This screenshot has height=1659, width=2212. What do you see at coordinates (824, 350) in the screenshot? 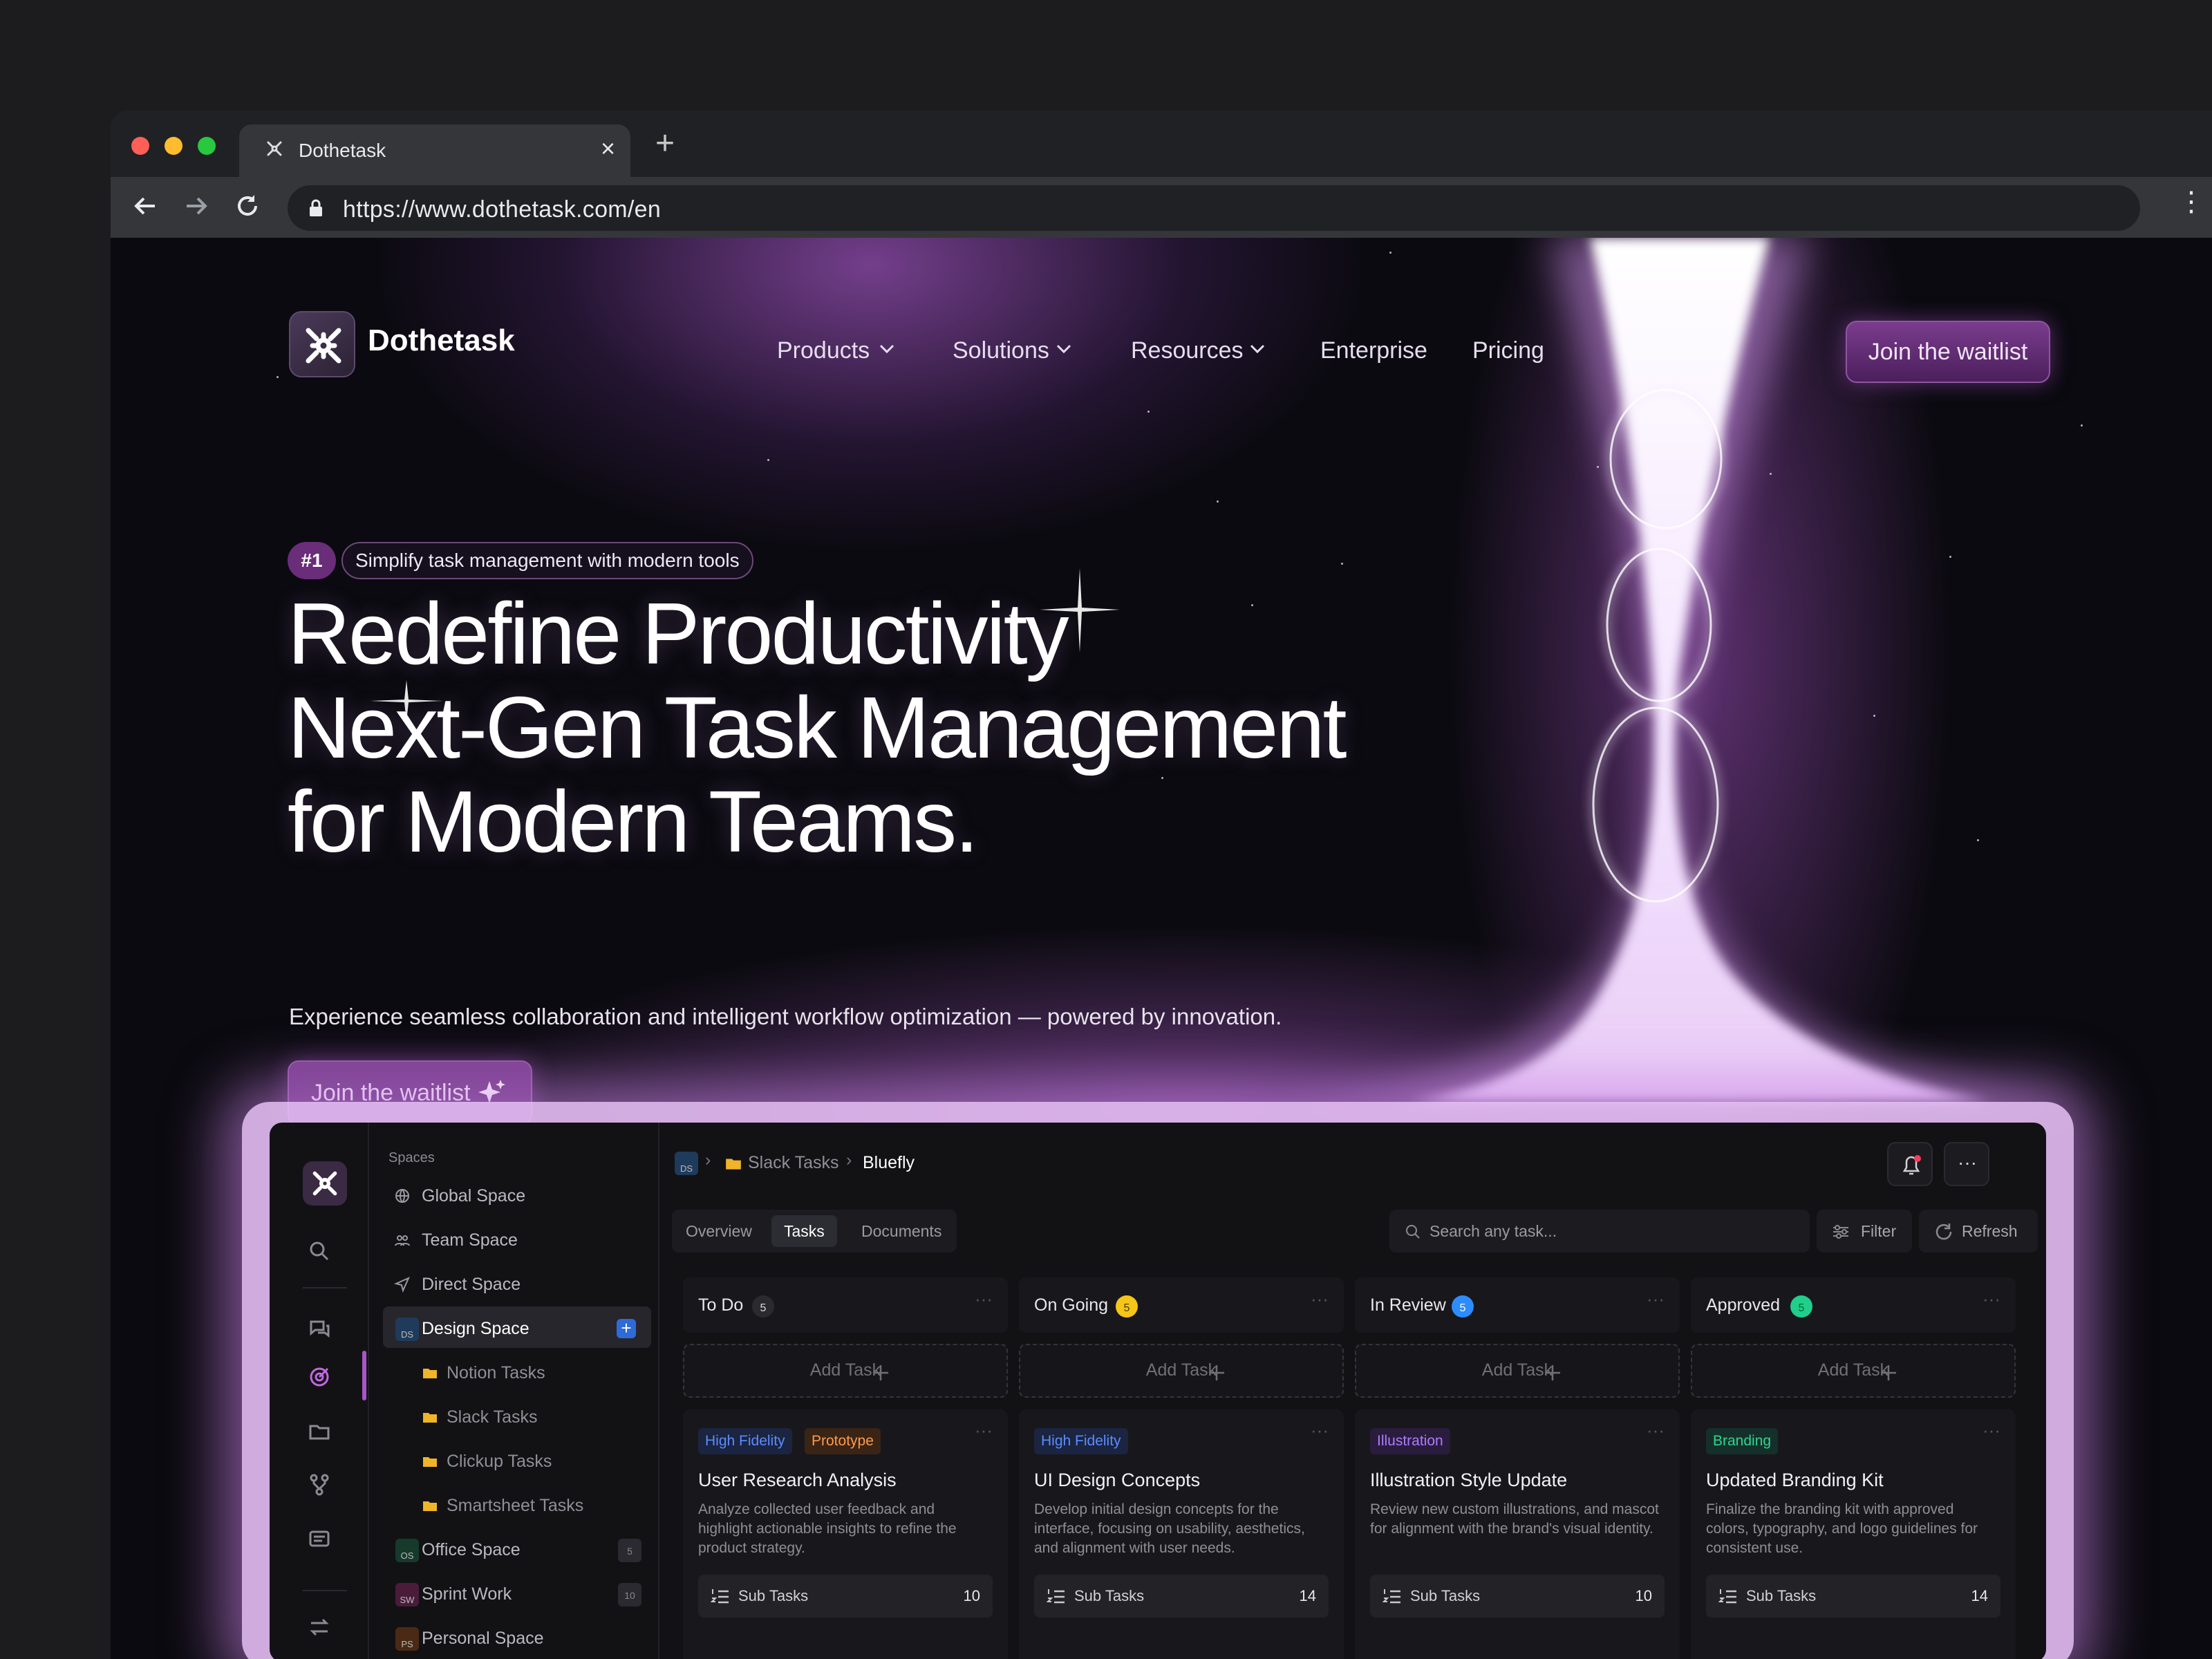
I see `nav-products: Products` at bounding box center [824, 350].